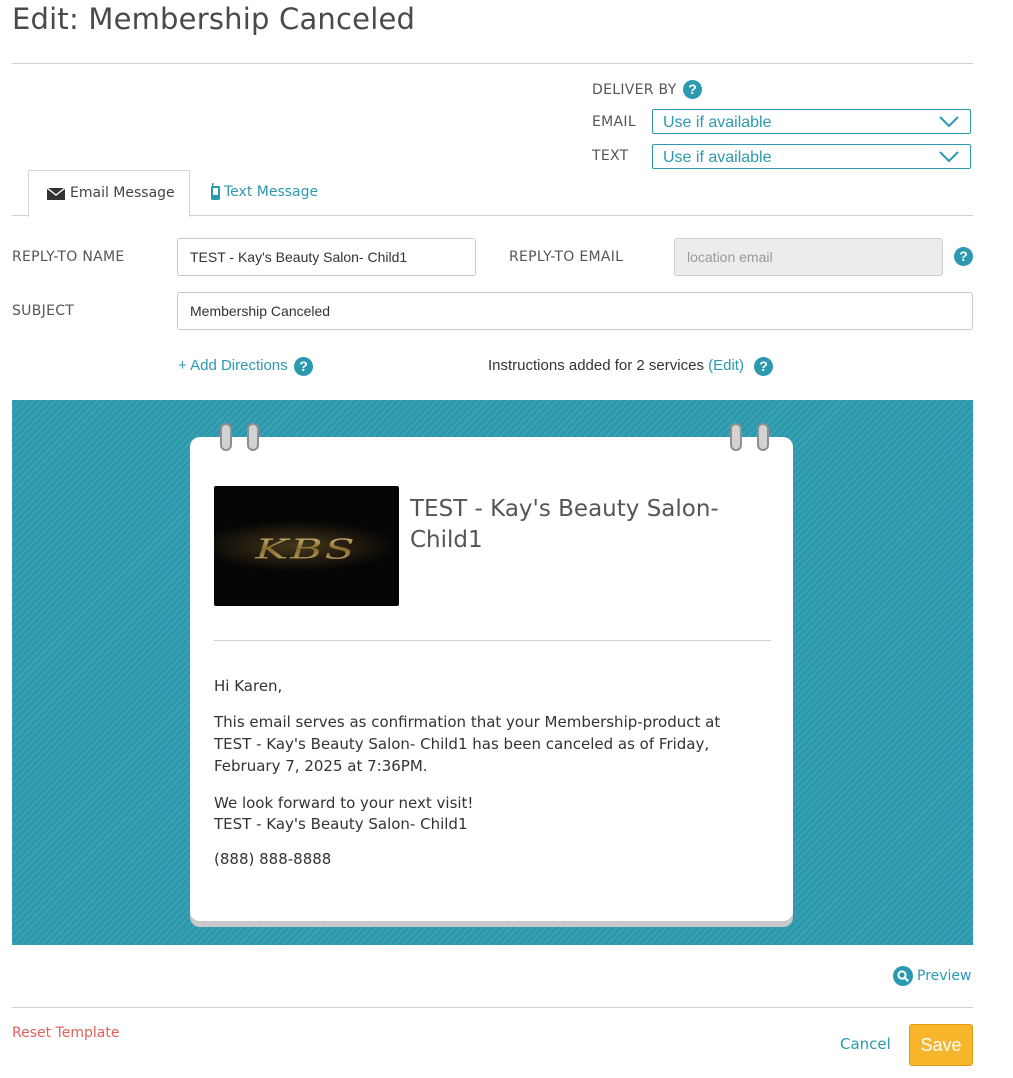  What do you see at coordinates (214, 19) in the screenshot?
I see `page-title: Edit: Membership Canceled` at bounding box center [214, 19].